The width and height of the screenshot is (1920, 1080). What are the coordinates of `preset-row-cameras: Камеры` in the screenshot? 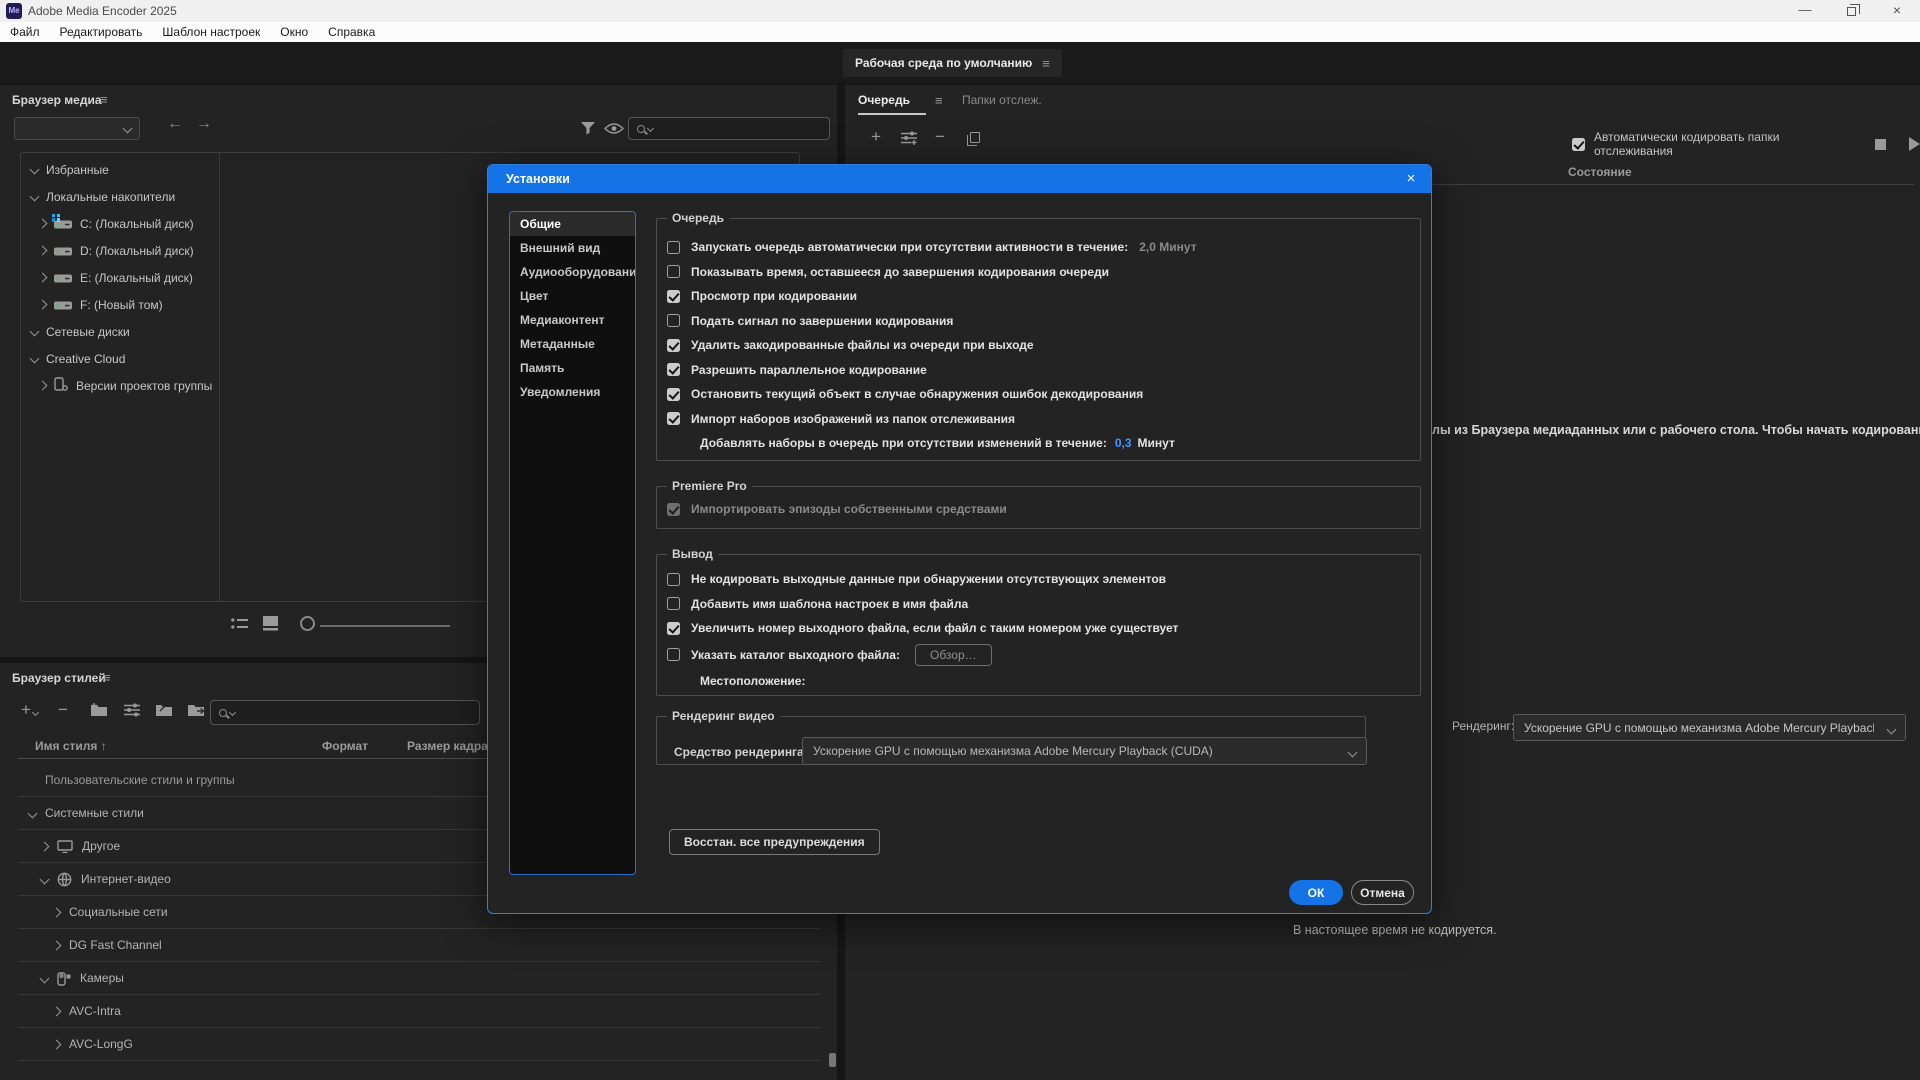 It's located at (419, 978).